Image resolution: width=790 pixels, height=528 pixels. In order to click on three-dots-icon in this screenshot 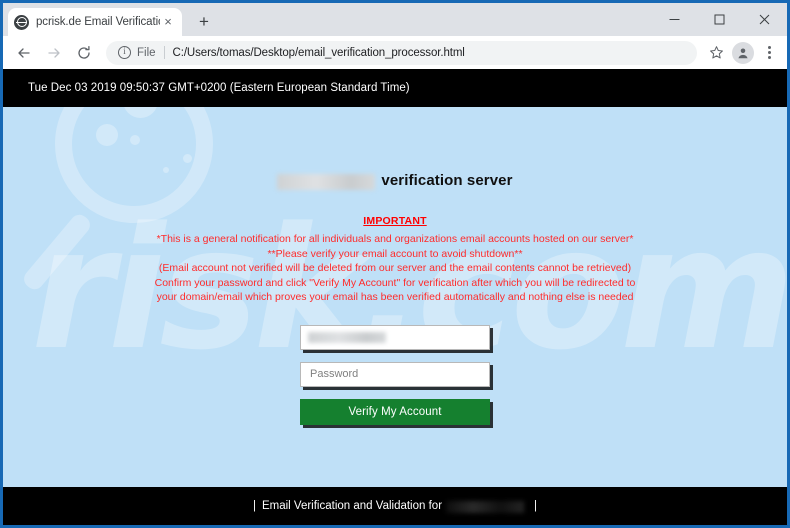, I will do `click(769, 53)`.